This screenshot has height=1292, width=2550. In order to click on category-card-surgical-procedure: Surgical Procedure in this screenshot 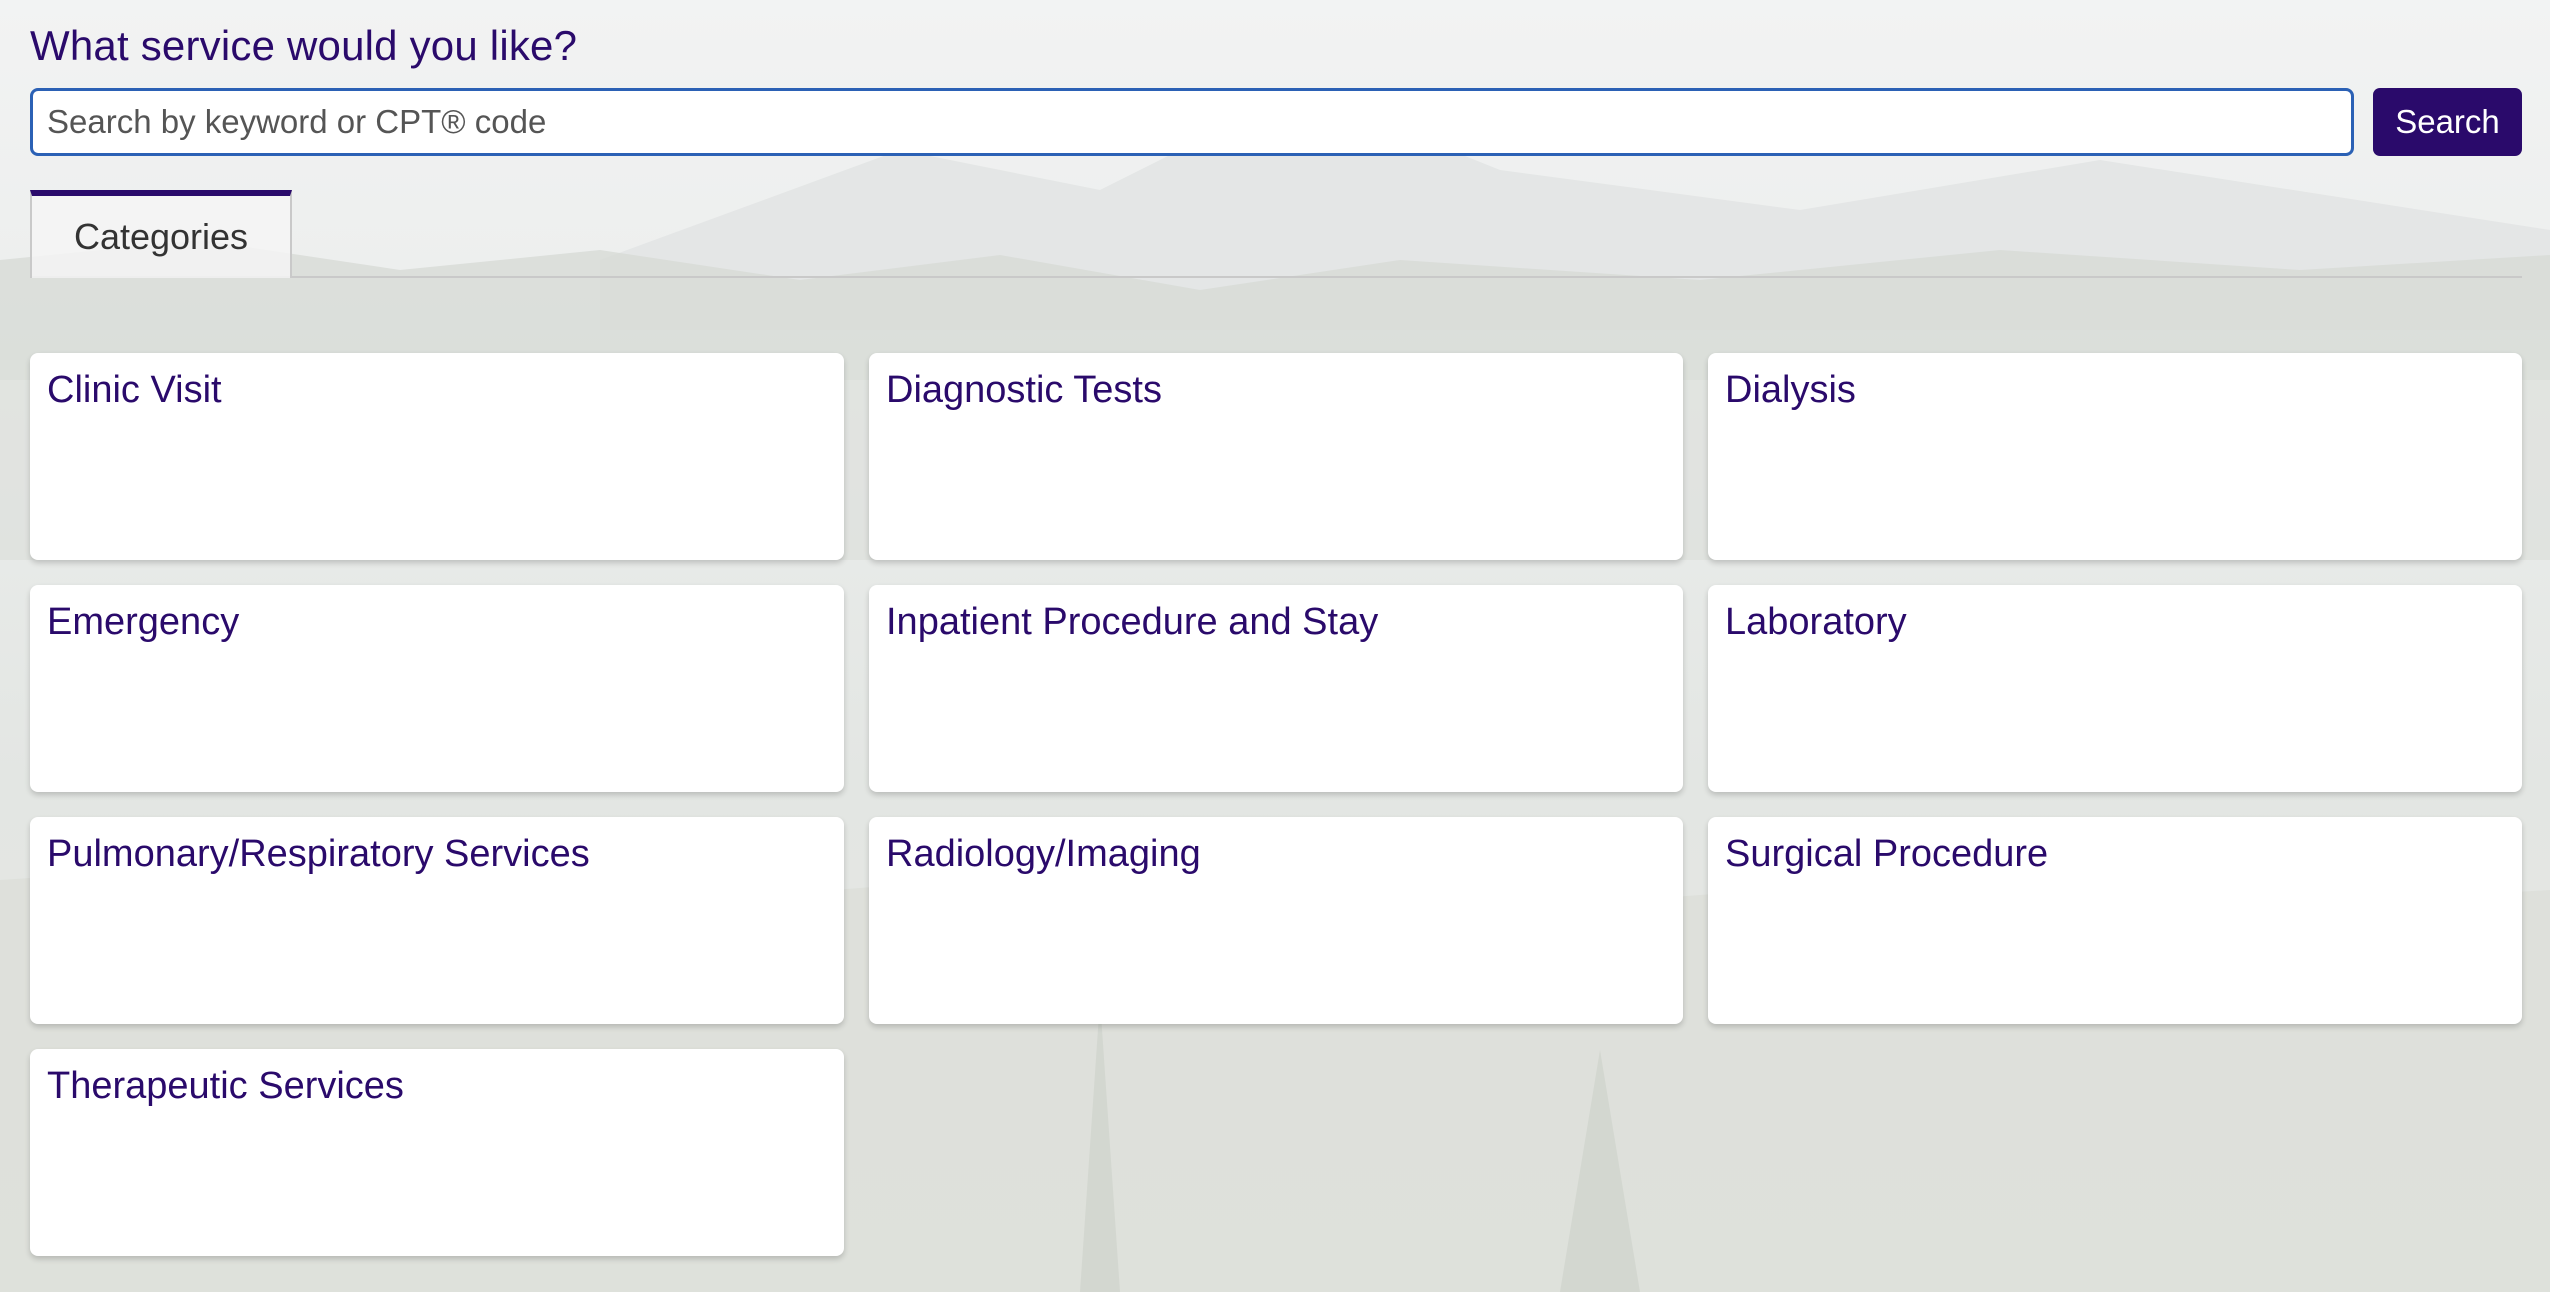, I will do `click(2115, 920)`.